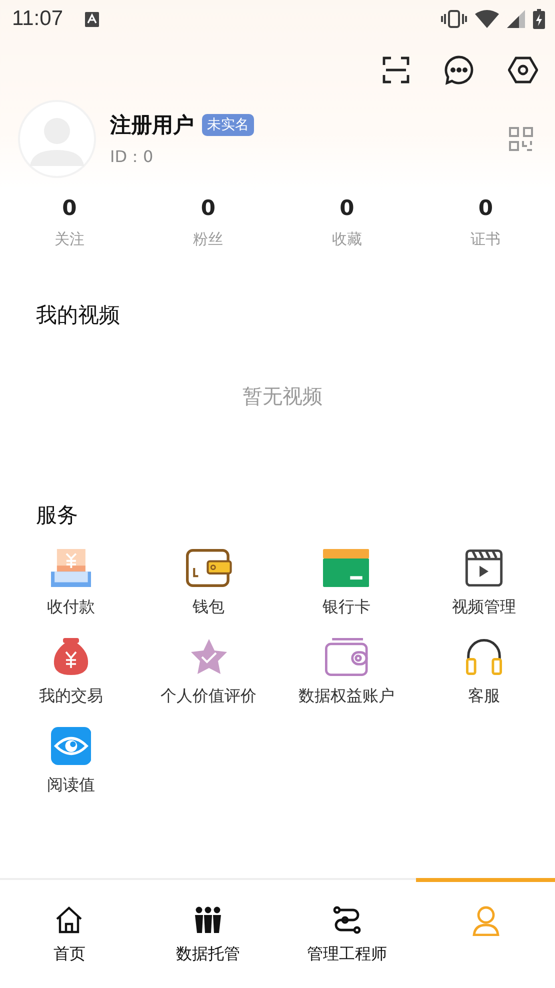 Image resolution: width=555 pixels, height=988 pixels. I want to click on user-name: 注册用户, so click(152, 125).